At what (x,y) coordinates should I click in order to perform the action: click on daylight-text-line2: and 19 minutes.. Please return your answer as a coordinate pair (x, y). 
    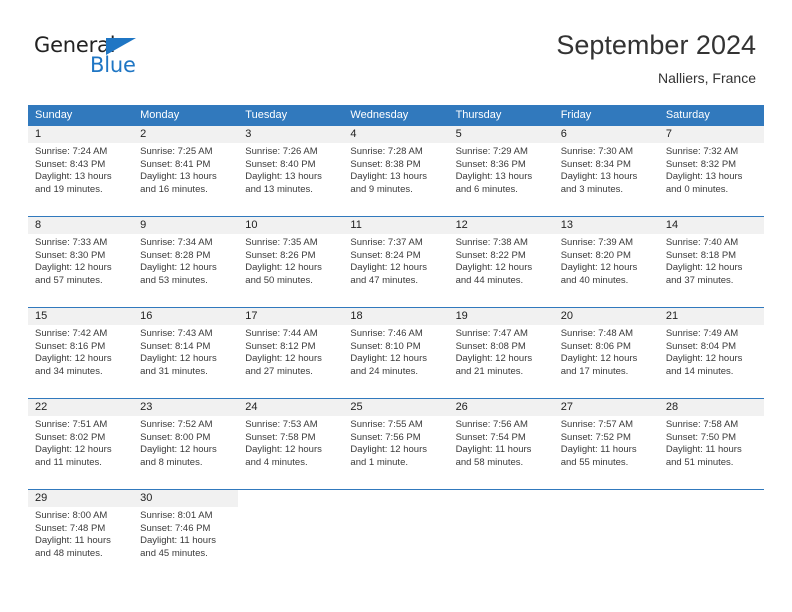
    Looking at the image, I should click on (69, 189).